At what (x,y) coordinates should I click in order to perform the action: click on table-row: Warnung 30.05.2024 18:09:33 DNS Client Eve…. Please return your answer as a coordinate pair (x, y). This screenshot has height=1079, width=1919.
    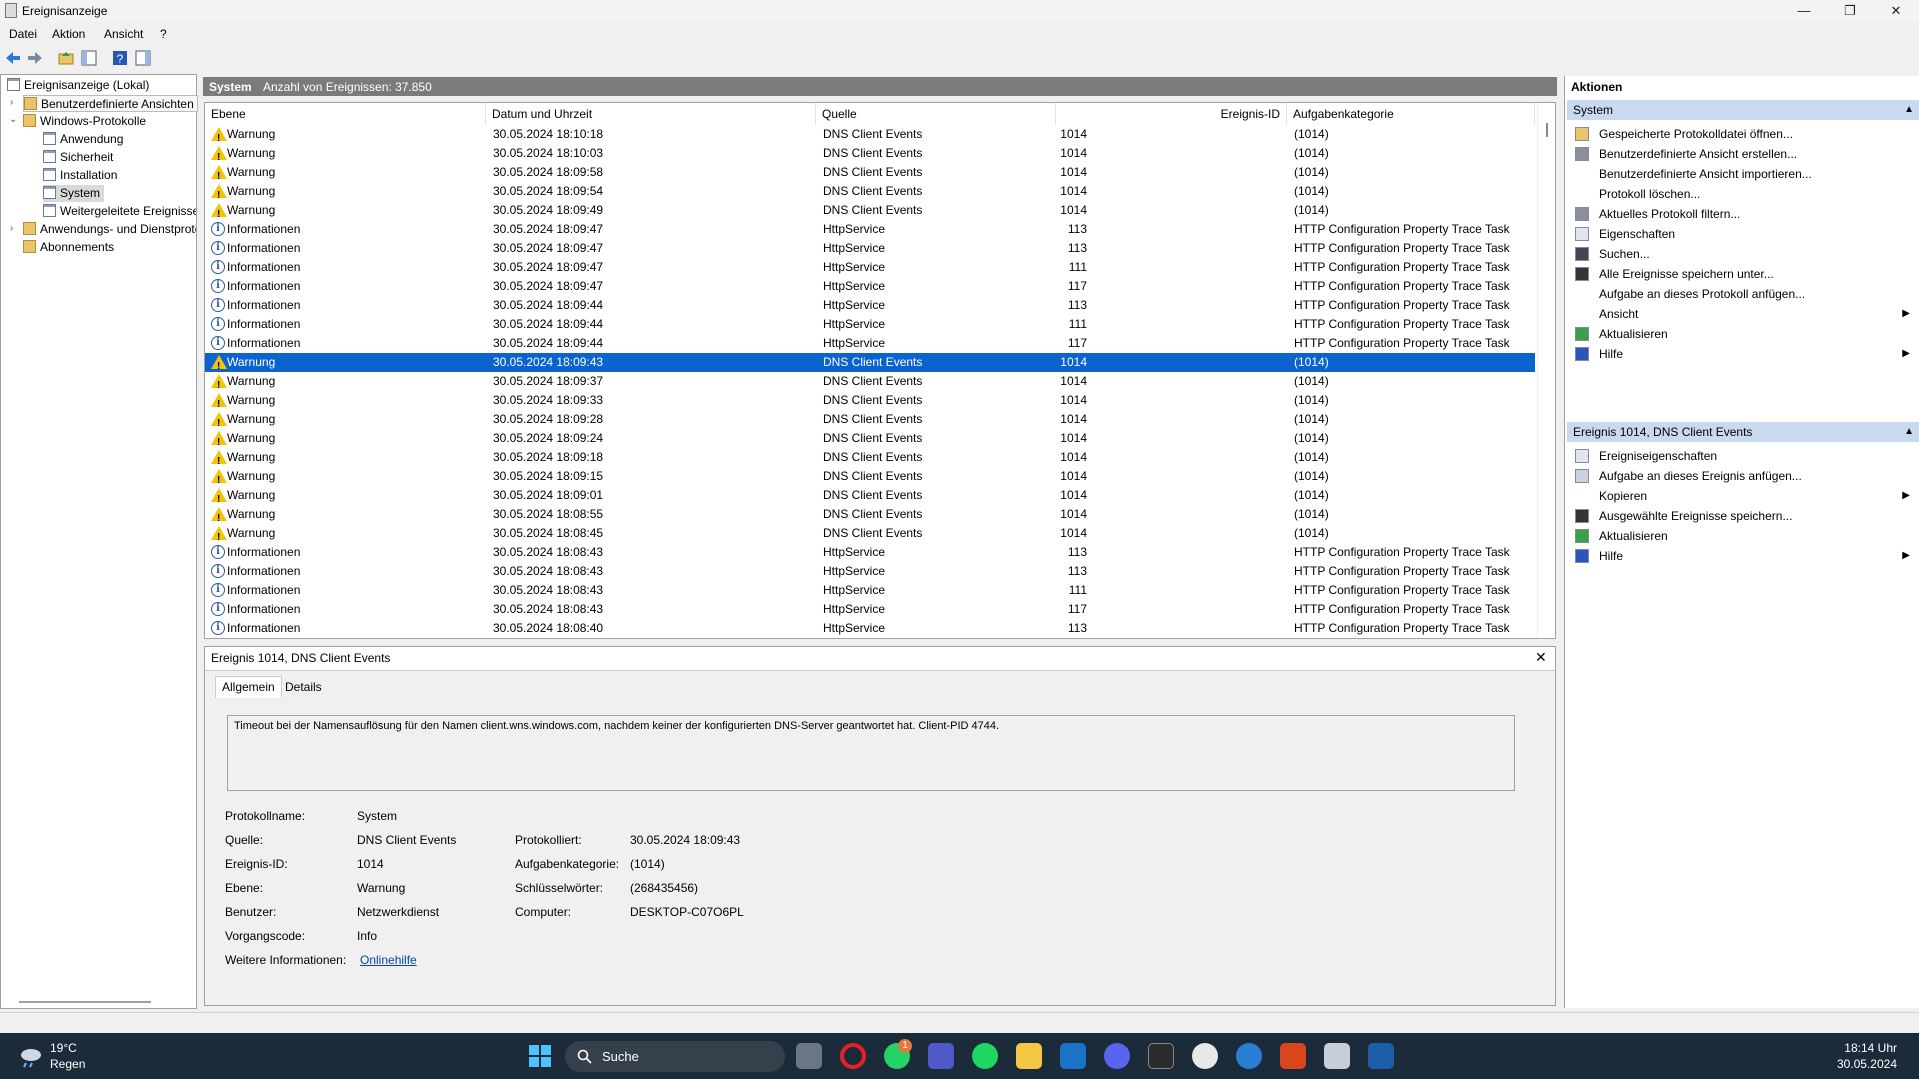
    Looking at the image, I should click on (870, 402).